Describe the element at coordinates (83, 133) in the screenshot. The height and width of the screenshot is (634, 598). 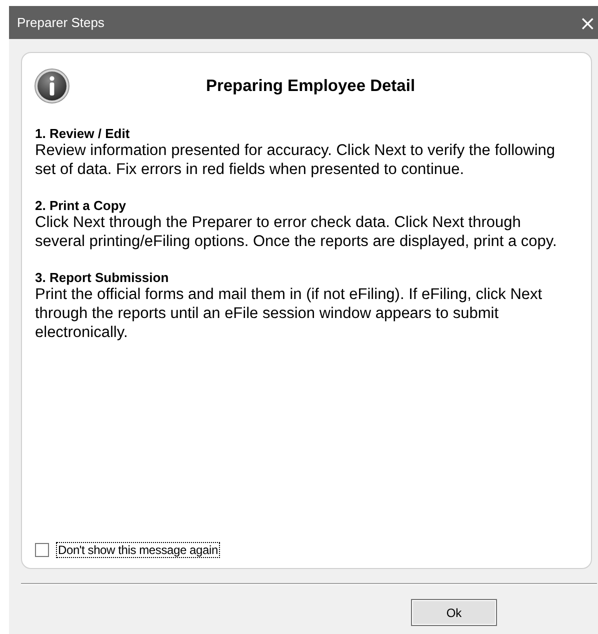
I see `step-title: 1. Review / Edit` at that location.